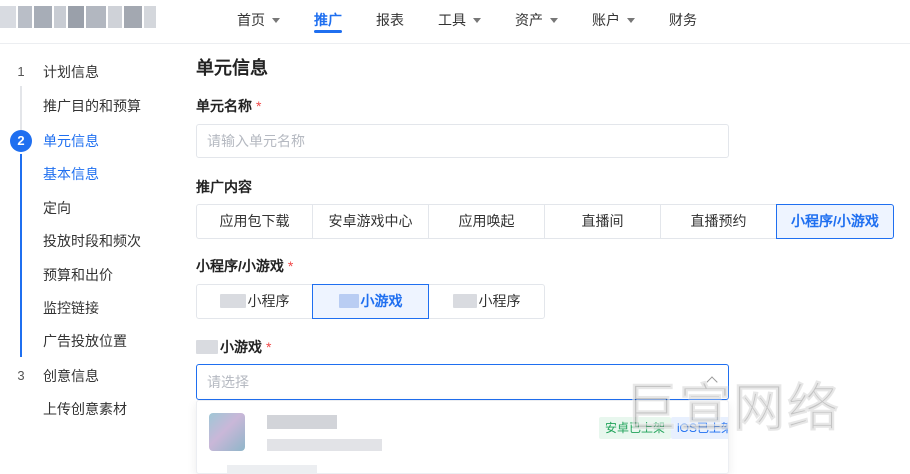 This screenshot has width=910, height=474. What do you see at coordinates (602, 221) in the screenshot?
I see `option-live-room: 直播间` at bounding box center [602, 221].